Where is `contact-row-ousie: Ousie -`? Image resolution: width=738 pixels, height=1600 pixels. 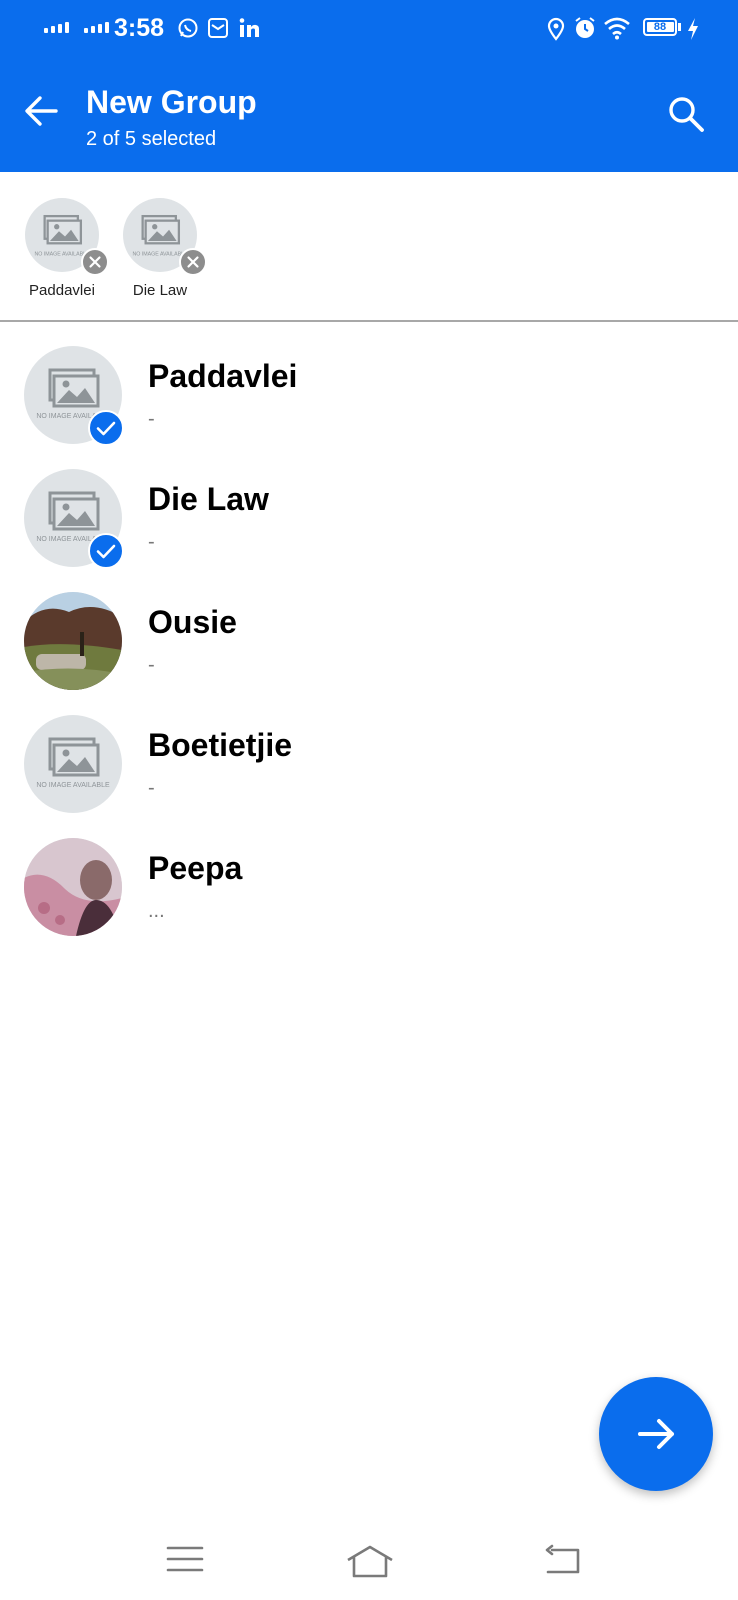 contact-row-ousie: Ousie - is located at coordinates (369, 652).